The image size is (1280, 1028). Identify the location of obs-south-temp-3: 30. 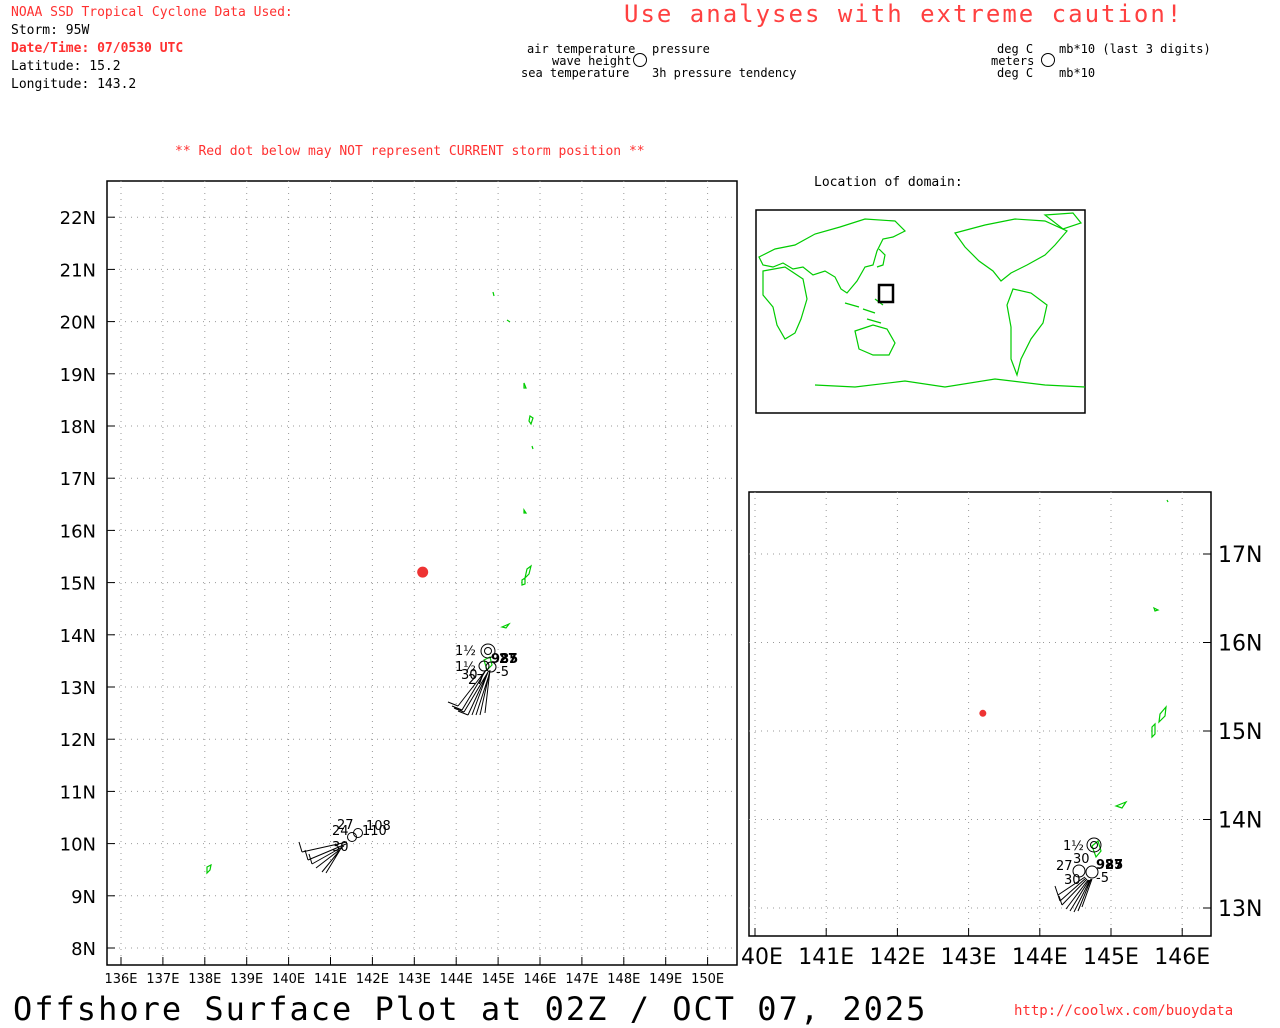
(340, 847).